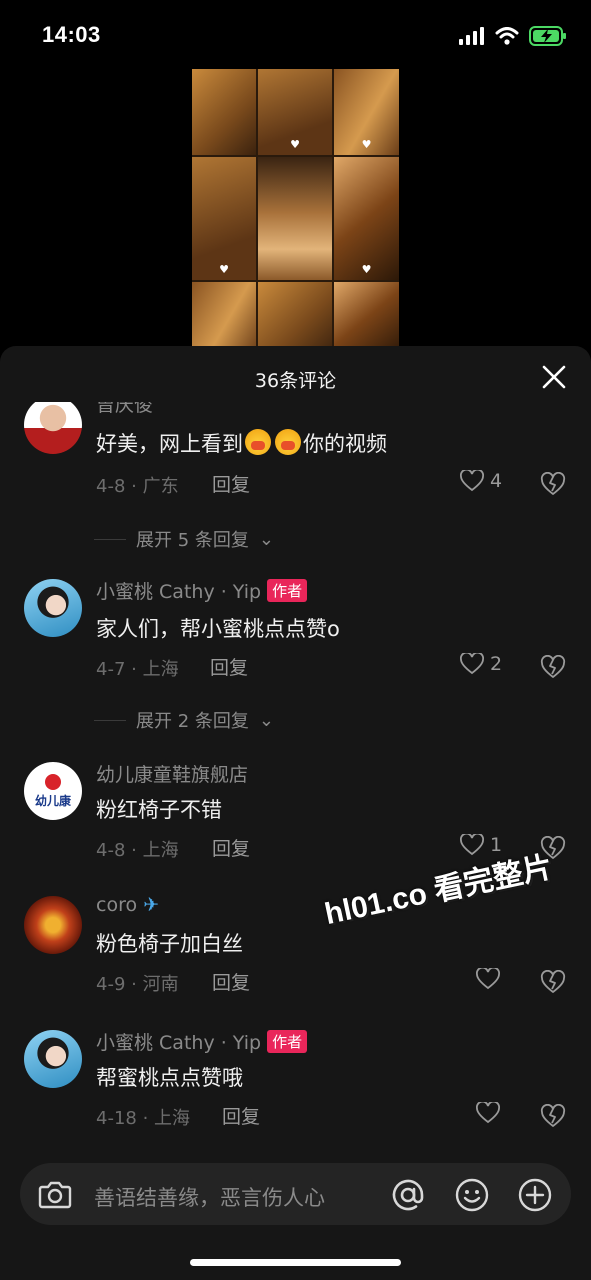  What do you see at coordinates (408, 1195) in the screenshot?
I see `mention-icon` at bounding box center [408, 1195].